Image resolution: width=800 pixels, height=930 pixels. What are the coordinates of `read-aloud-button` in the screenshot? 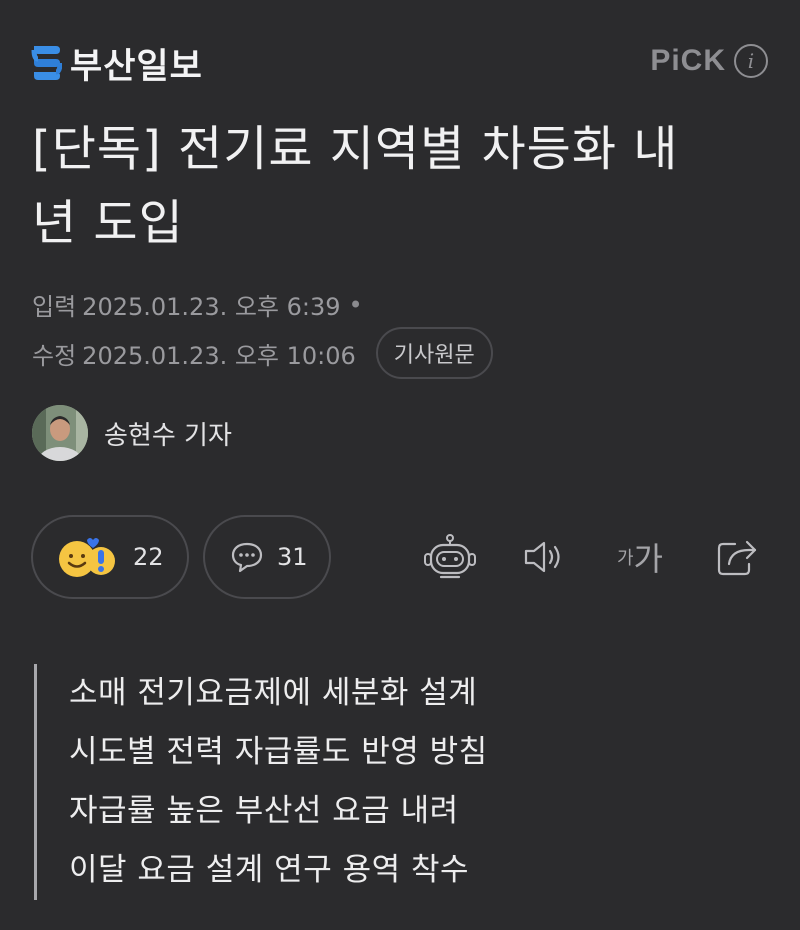 It's located at (545, 557).